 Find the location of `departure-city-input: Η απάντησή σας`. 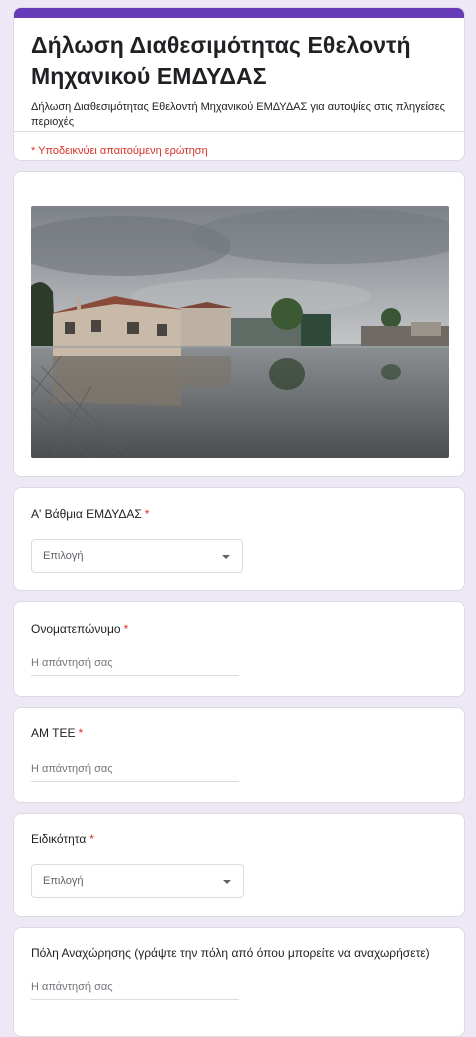

departure-city-input: Η απάντησή σας is located at coordinates (135, 989).